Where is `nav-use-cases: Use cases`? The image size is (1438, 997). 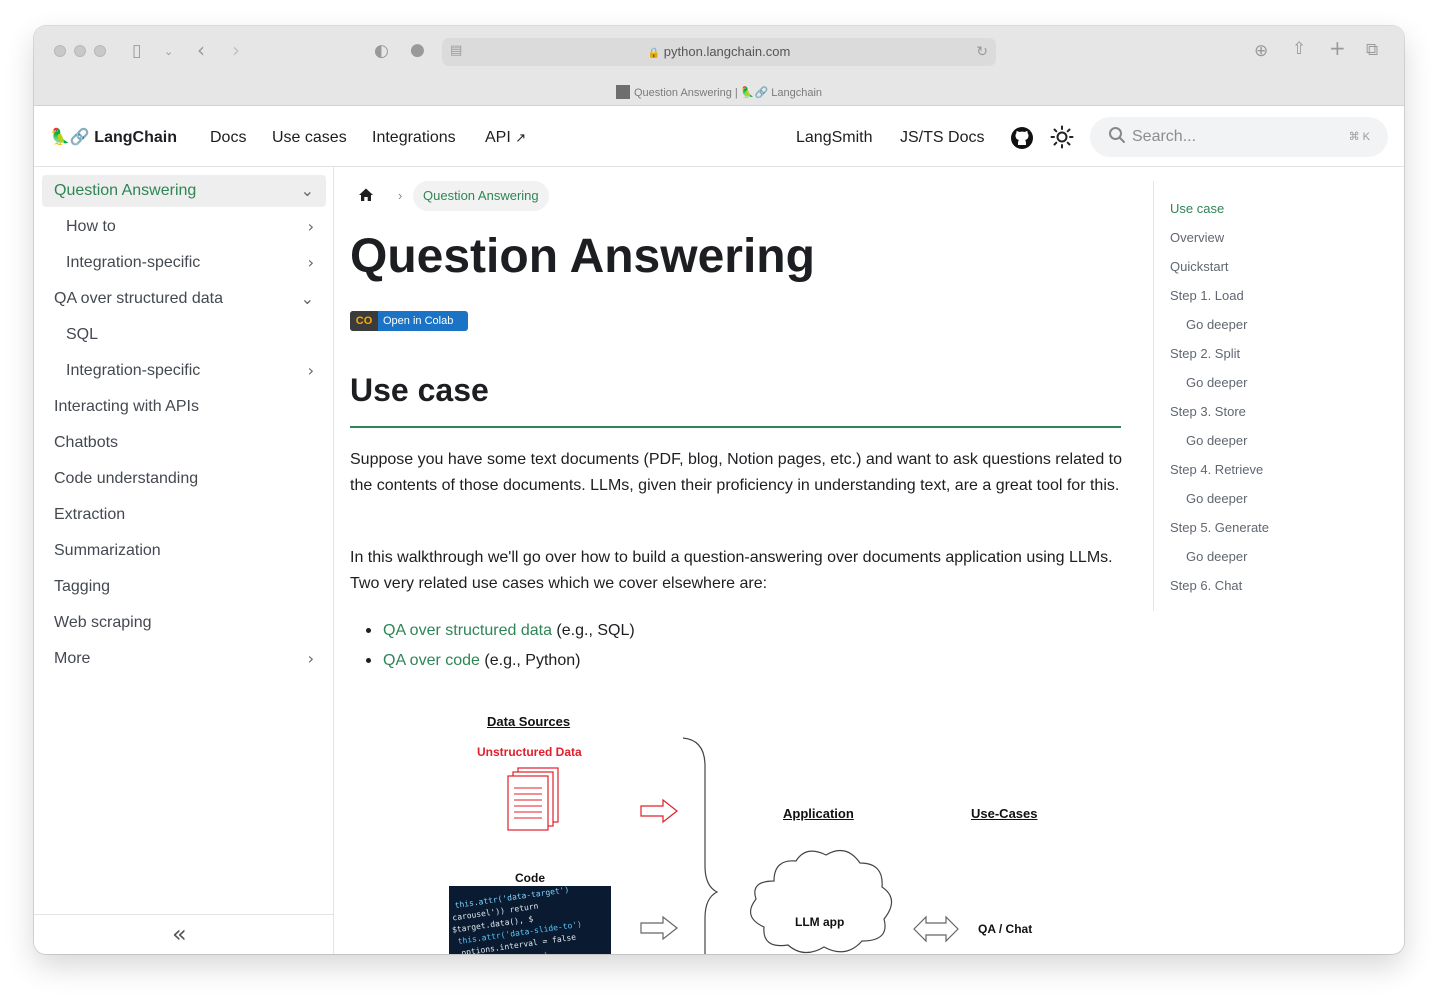 nav-use-cases: Use cases is located at coordinates (309, 138).